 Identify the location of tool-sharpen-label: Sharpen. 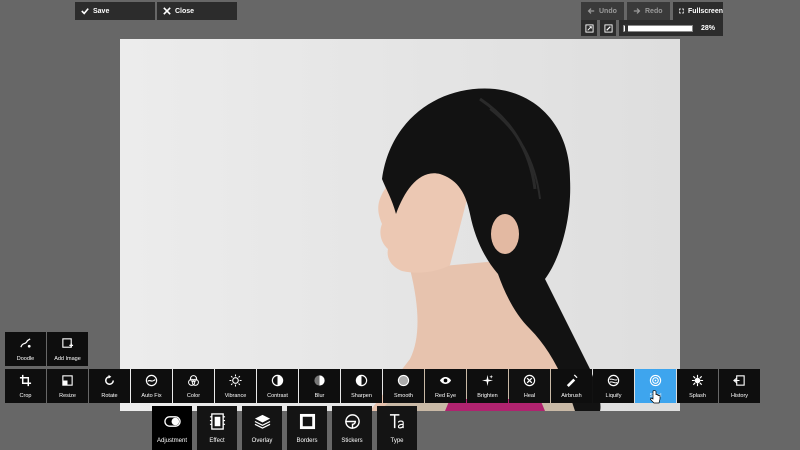
(361, 396).